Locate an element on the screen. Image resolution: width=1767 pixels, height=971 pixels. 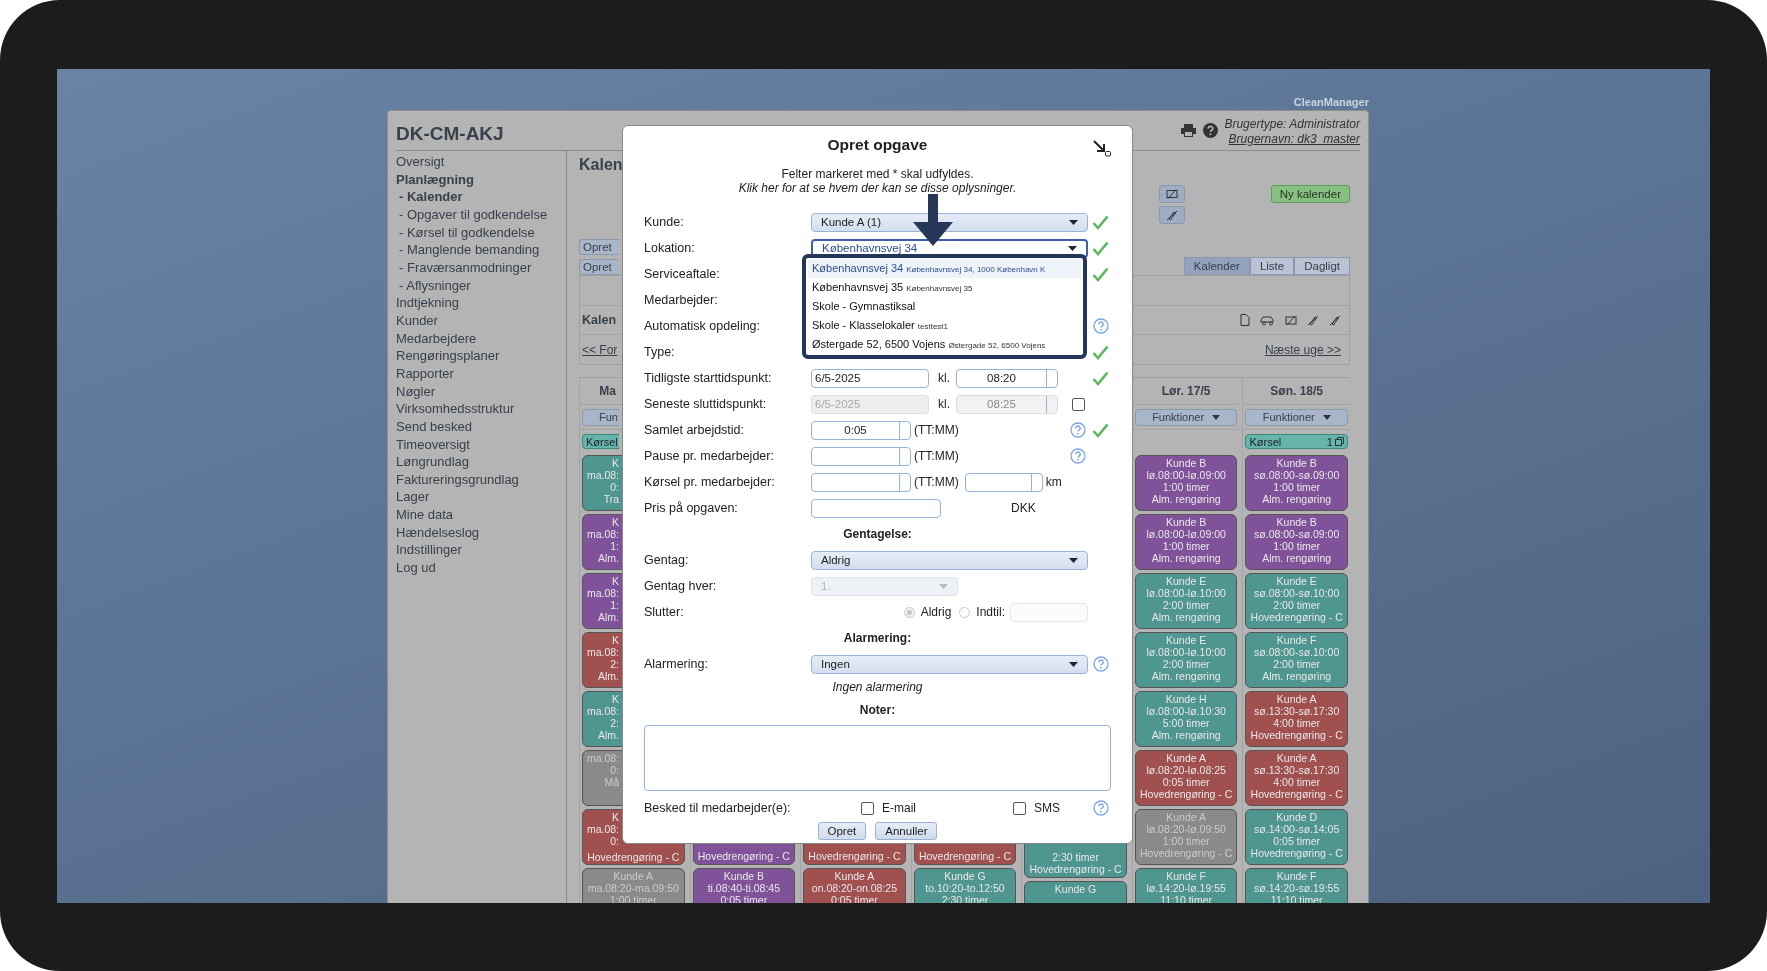
section-heading: Alarmering: is located at coordinates (877, 638).